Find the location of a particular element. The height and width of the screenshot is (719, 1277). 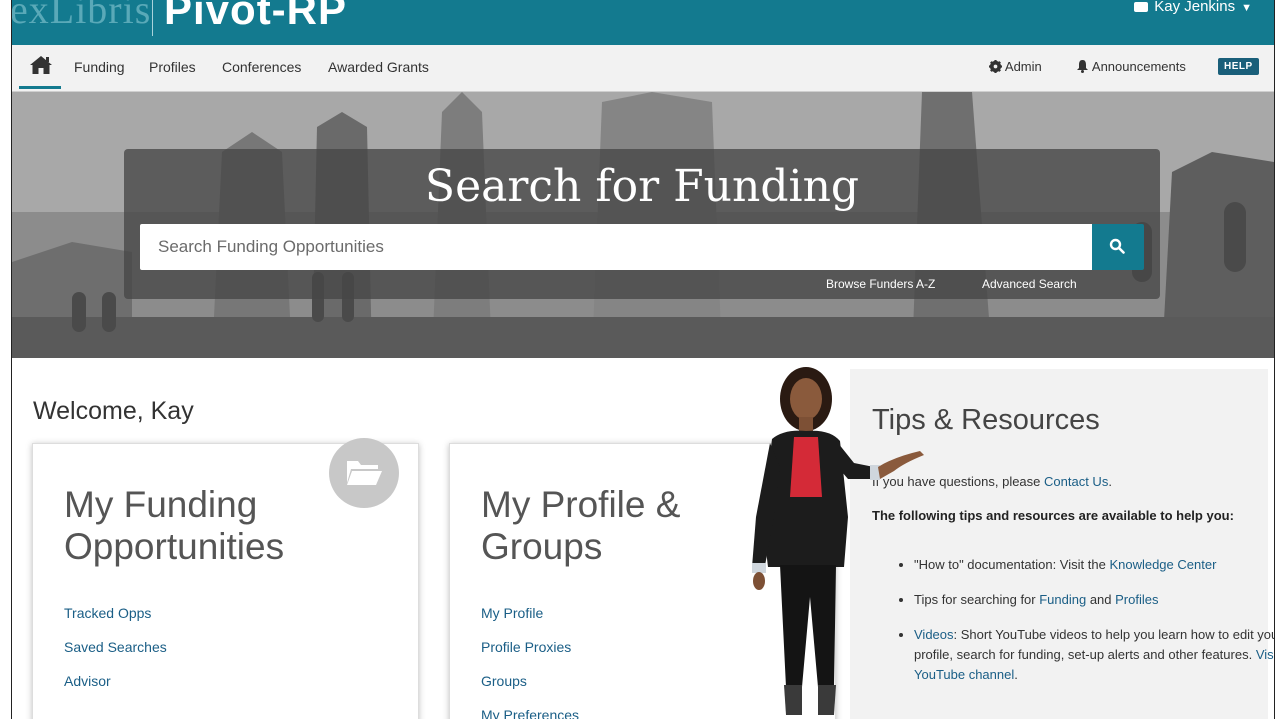

tip-search-and: and is located at coordinates (1101, 599).